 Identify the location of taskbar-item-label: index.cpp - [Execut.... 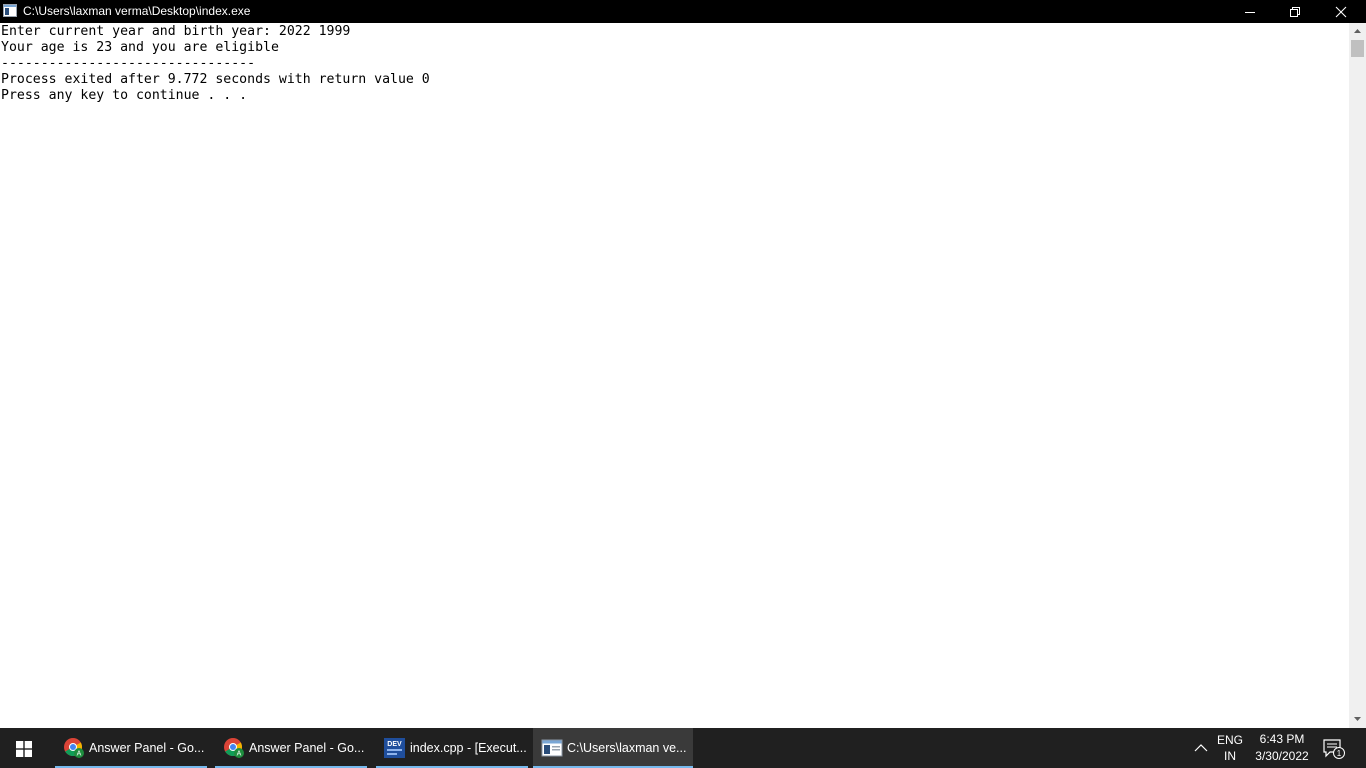
(468, 748).